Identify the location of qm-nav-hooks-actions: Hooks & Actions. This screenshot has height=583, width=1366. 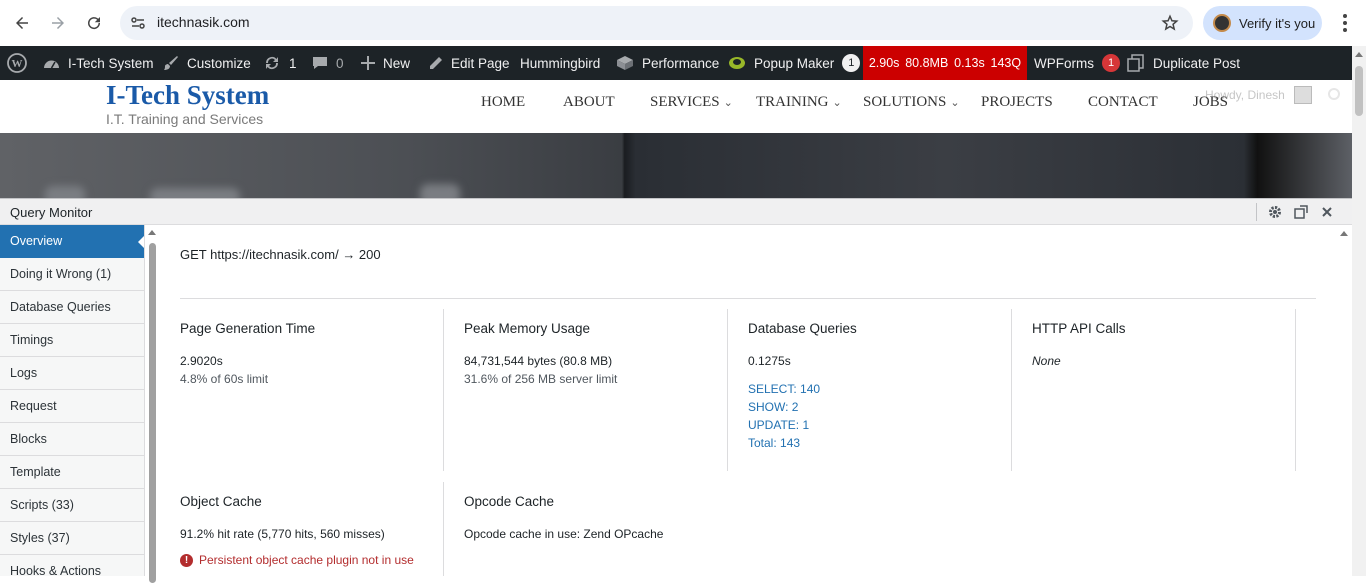
(72, 565).